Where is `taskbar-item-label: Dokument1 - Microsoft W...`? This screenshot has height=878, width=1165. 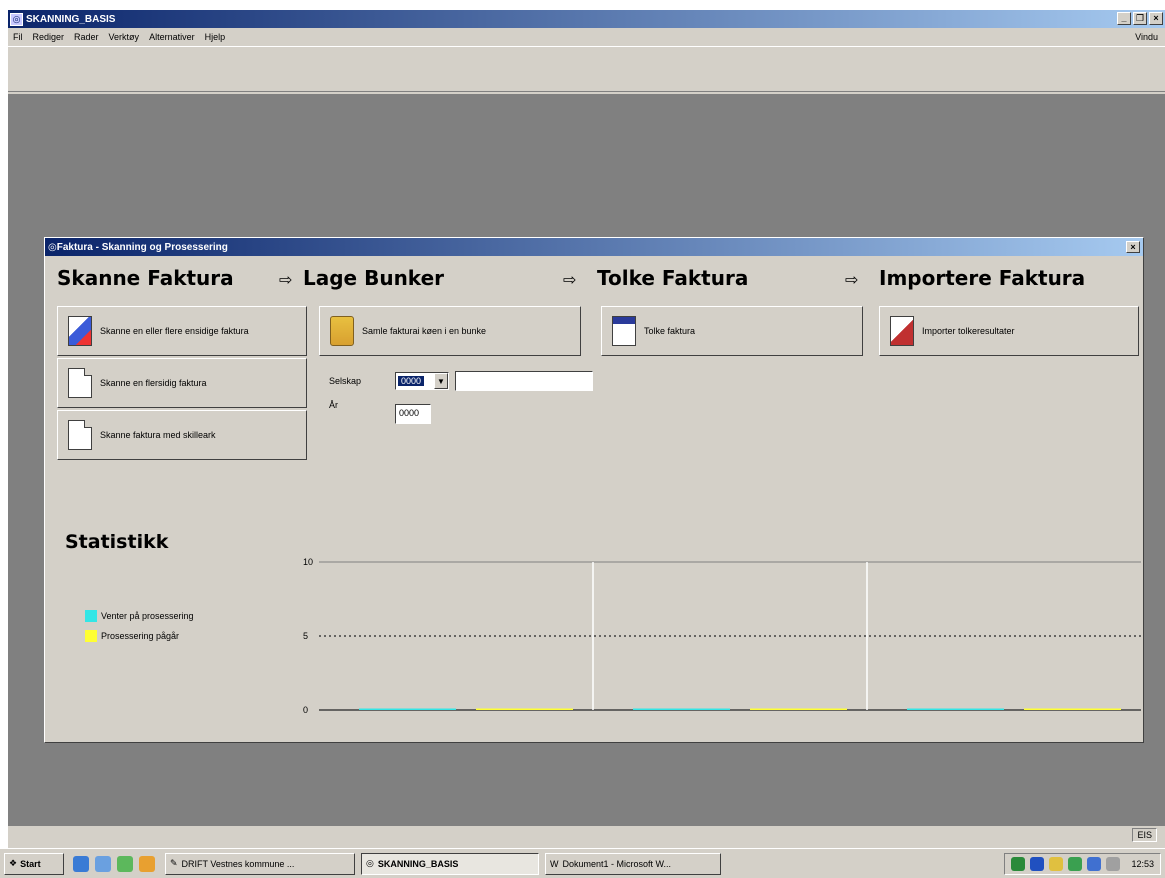
taskbar-item-label: Dokument1 - Microsoft W... is located at coordinates (617, 863).